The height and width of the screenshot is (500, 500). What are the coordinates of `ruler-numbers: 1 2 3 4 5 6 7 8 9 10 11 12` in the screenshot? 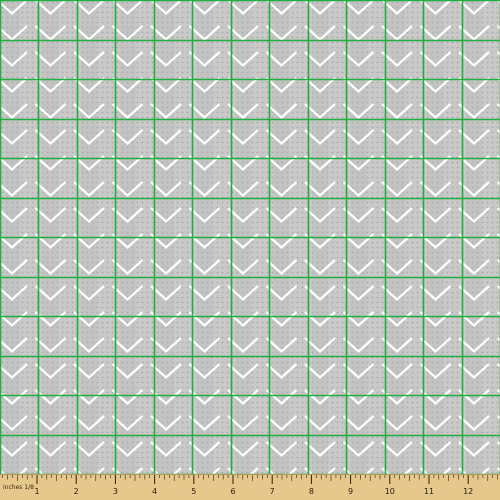 It's located at (253, 491).